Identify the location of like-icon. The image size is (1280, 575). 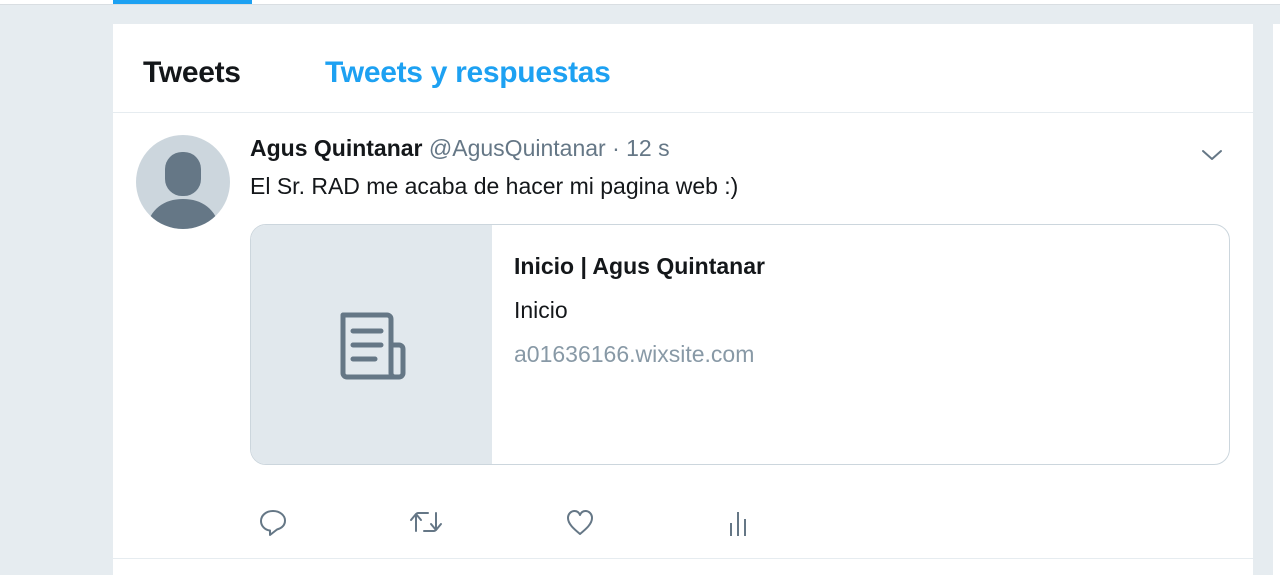
(580, 522).